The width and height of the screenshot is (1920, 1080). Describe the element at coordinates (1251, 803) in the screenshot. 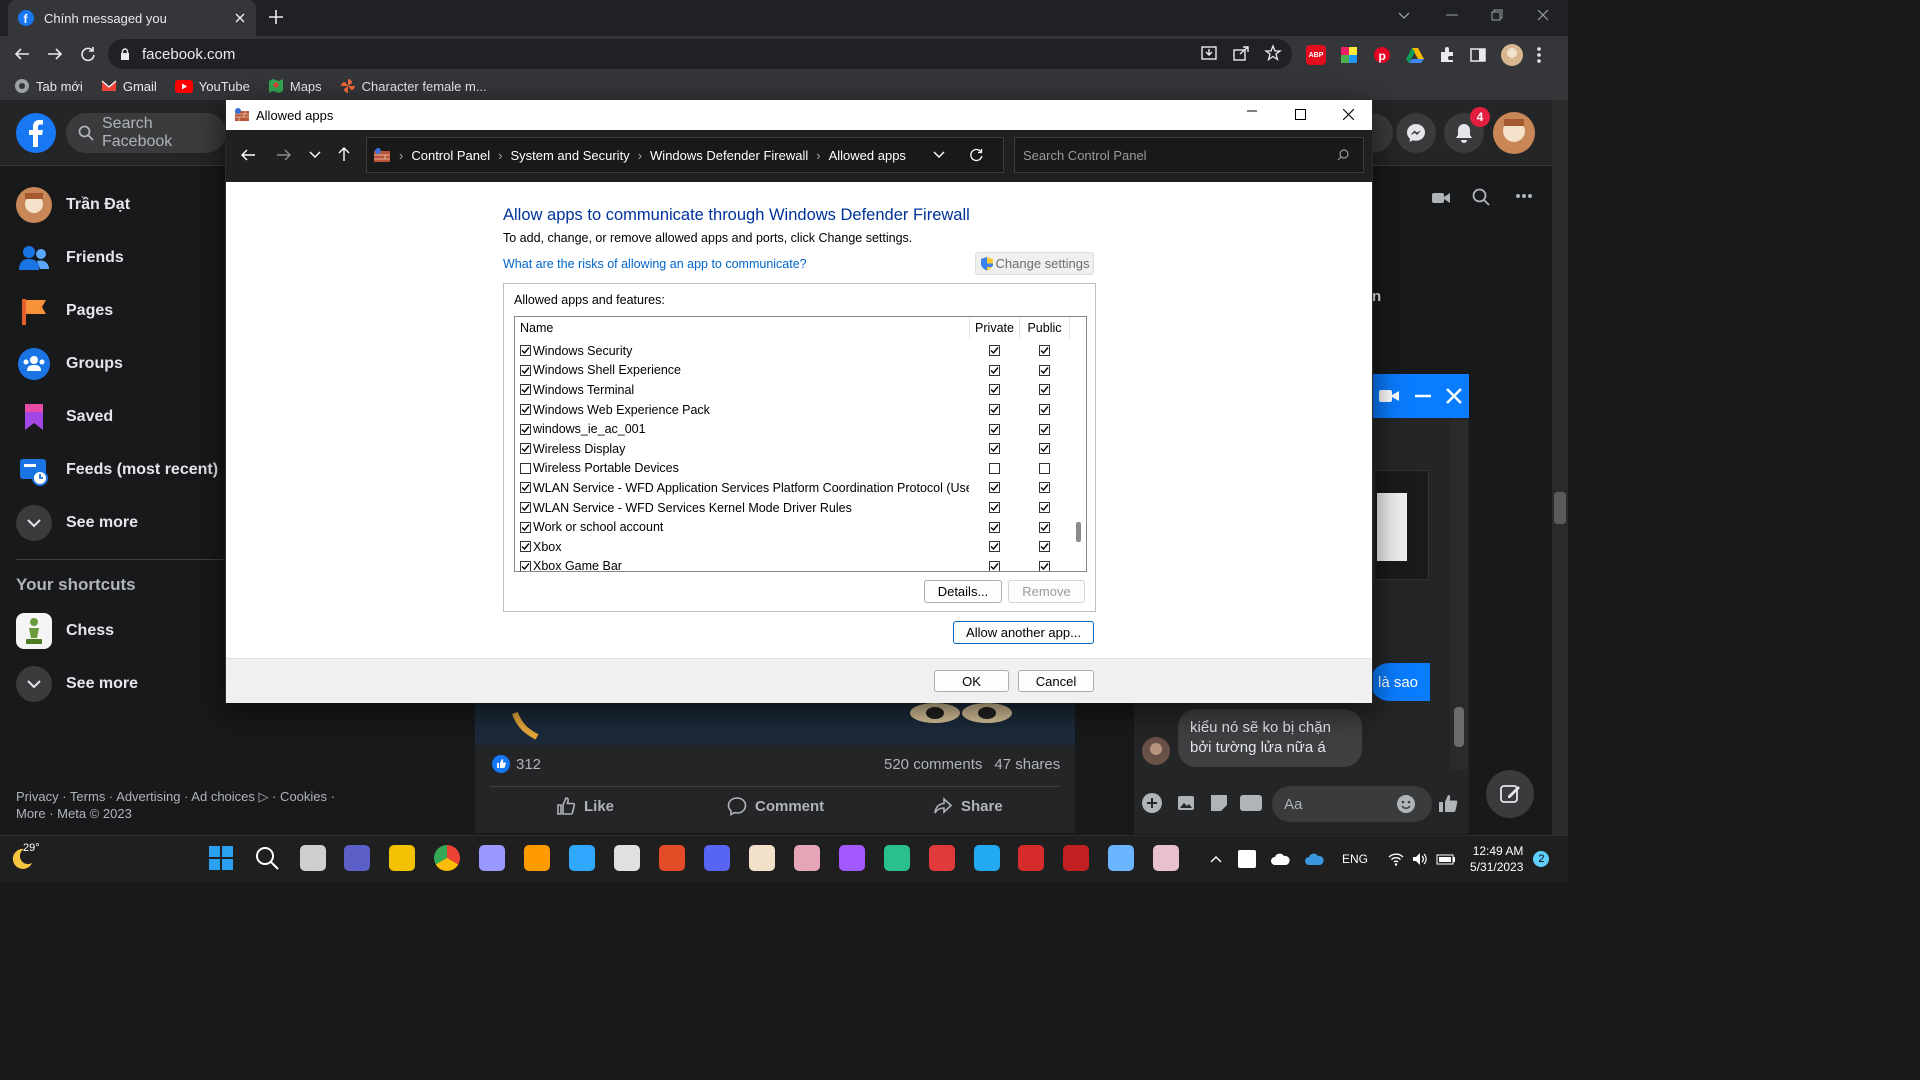

I see `gif-icon` at that location.